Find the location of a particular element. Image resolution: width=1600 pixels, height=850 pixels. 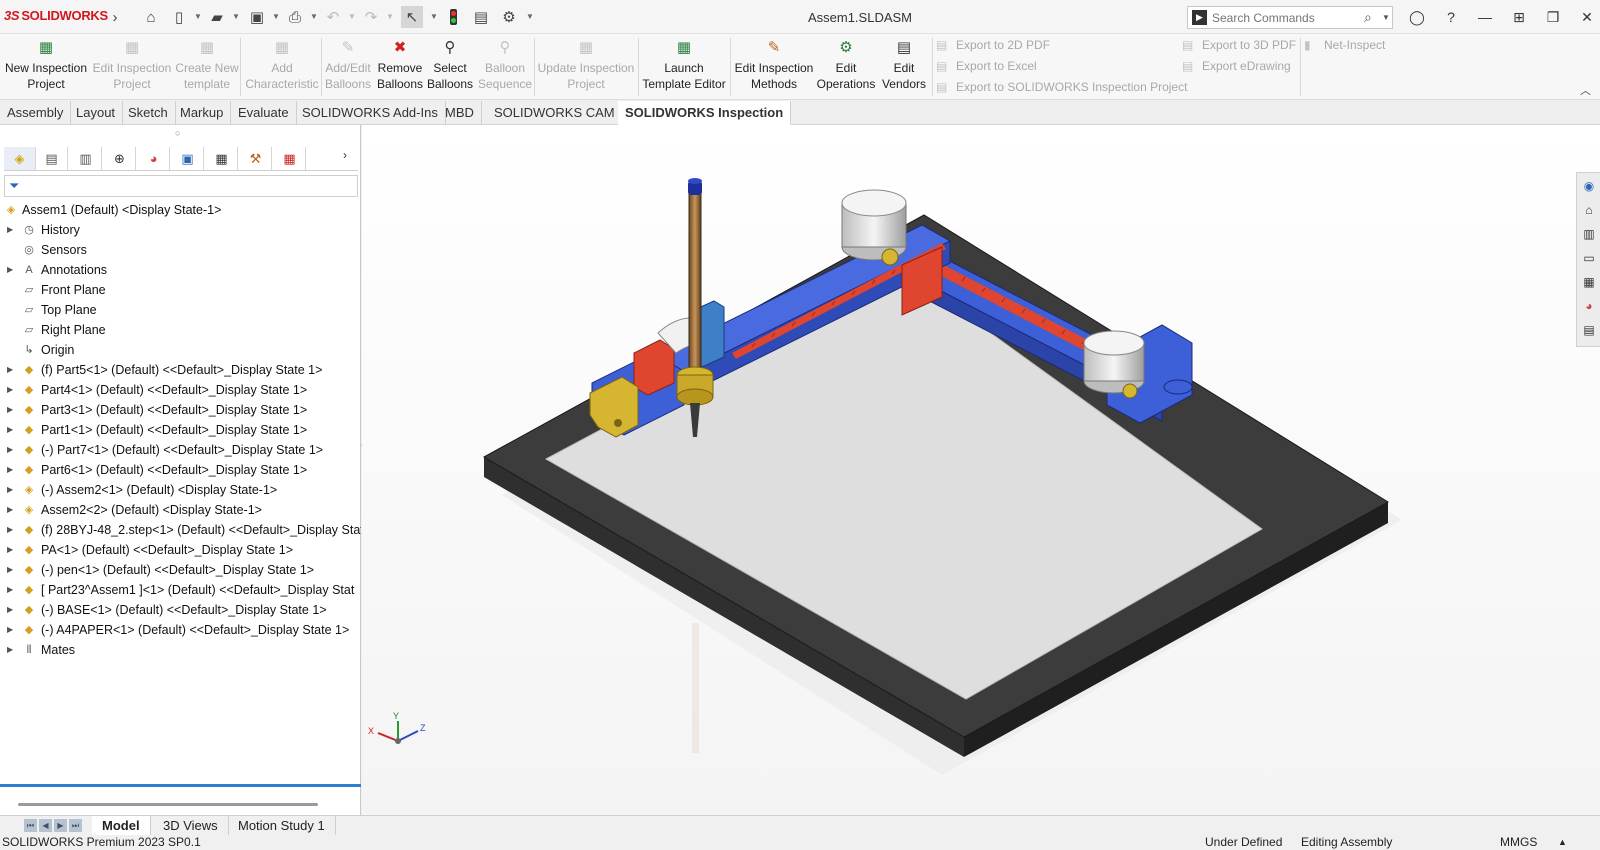

net-inspect-button: ▮ Net-Inspect is located at coordinates (1344, 45).